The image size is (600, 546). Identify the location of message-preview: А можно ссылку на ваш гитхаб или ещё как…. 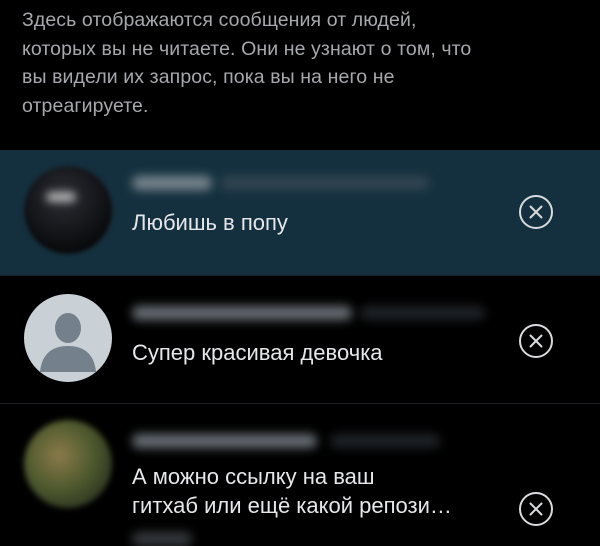
(319, 491).